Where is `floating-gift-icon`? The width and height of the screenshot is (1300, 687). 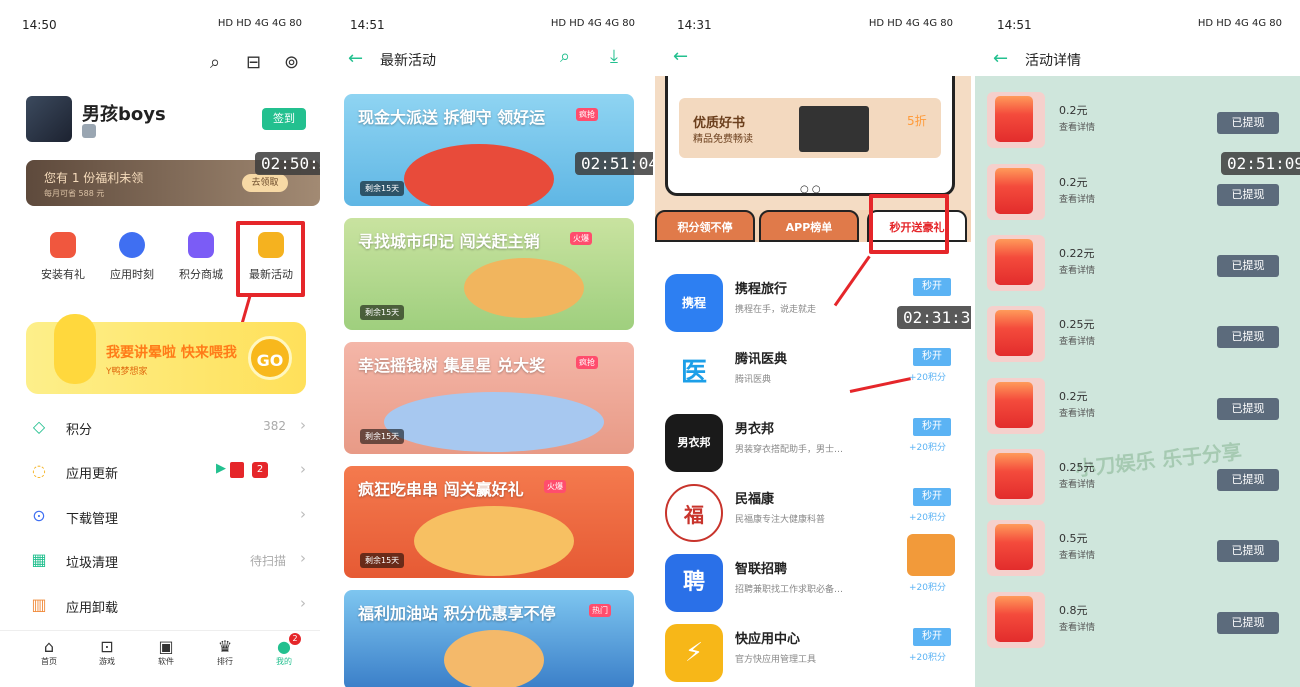 floating-gift-icon is located at coordinates (931, 555).